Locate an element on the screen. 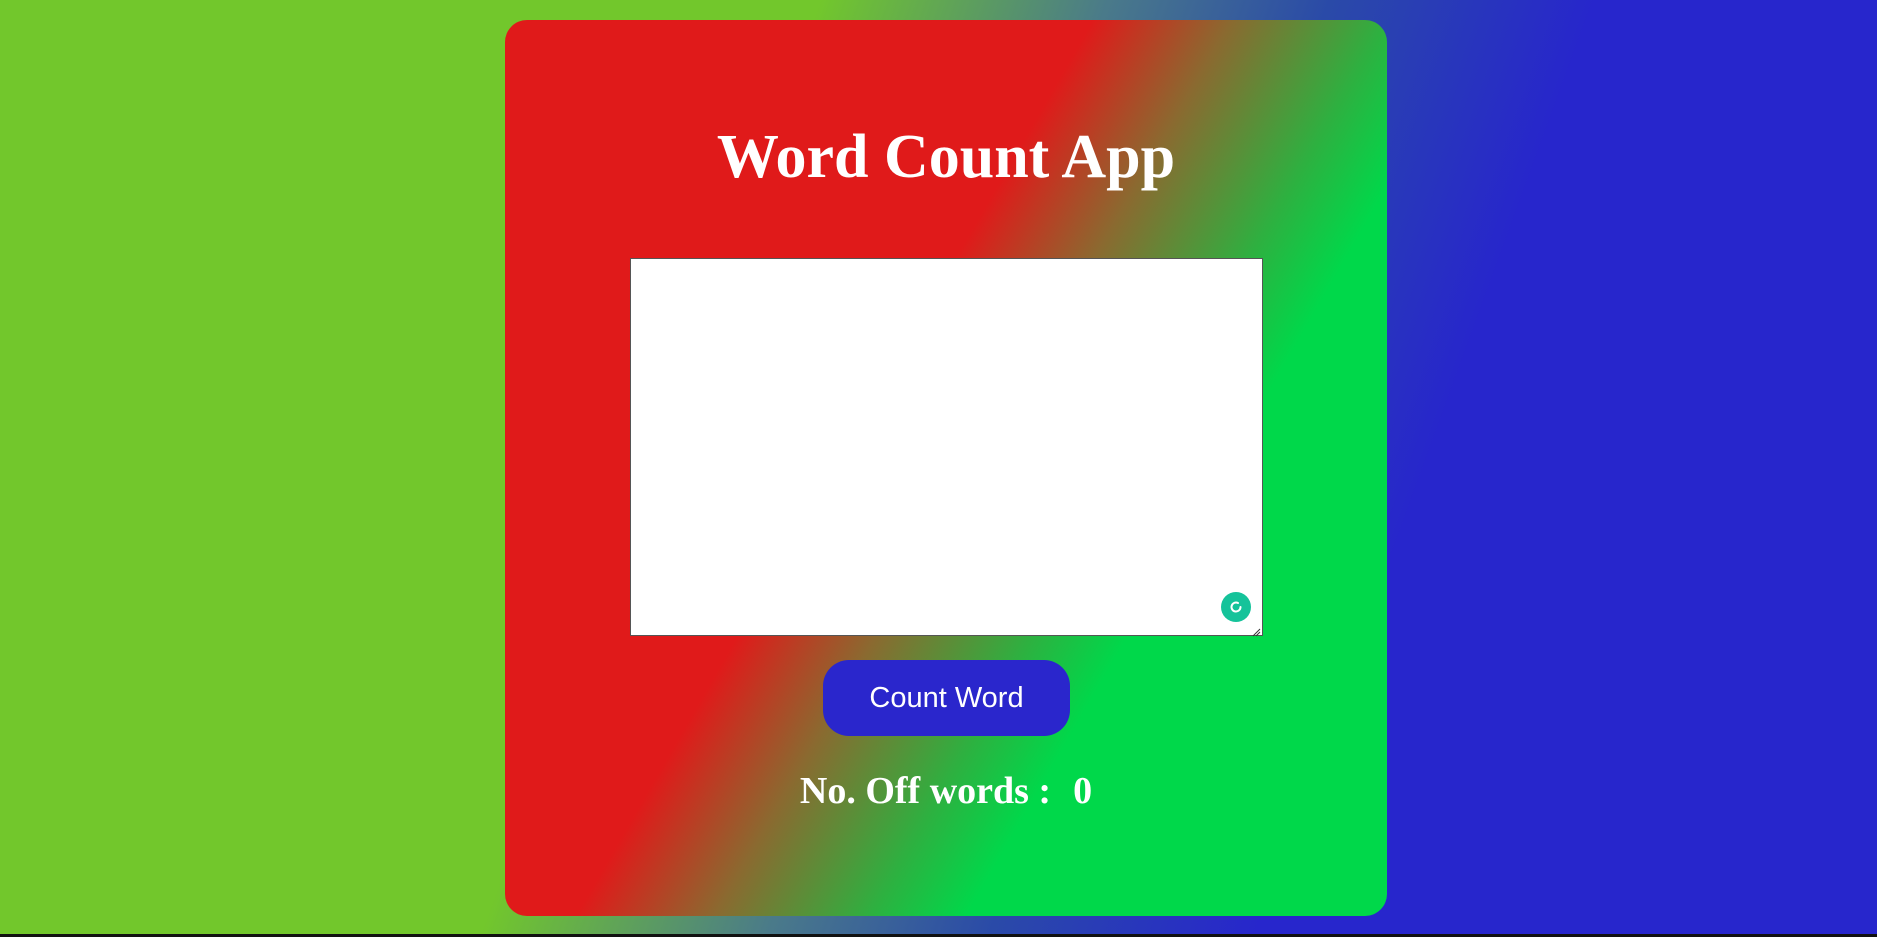 This screenshot has height=937, width=1877. resize-handle-icon is located at coordinates (1256, 630).